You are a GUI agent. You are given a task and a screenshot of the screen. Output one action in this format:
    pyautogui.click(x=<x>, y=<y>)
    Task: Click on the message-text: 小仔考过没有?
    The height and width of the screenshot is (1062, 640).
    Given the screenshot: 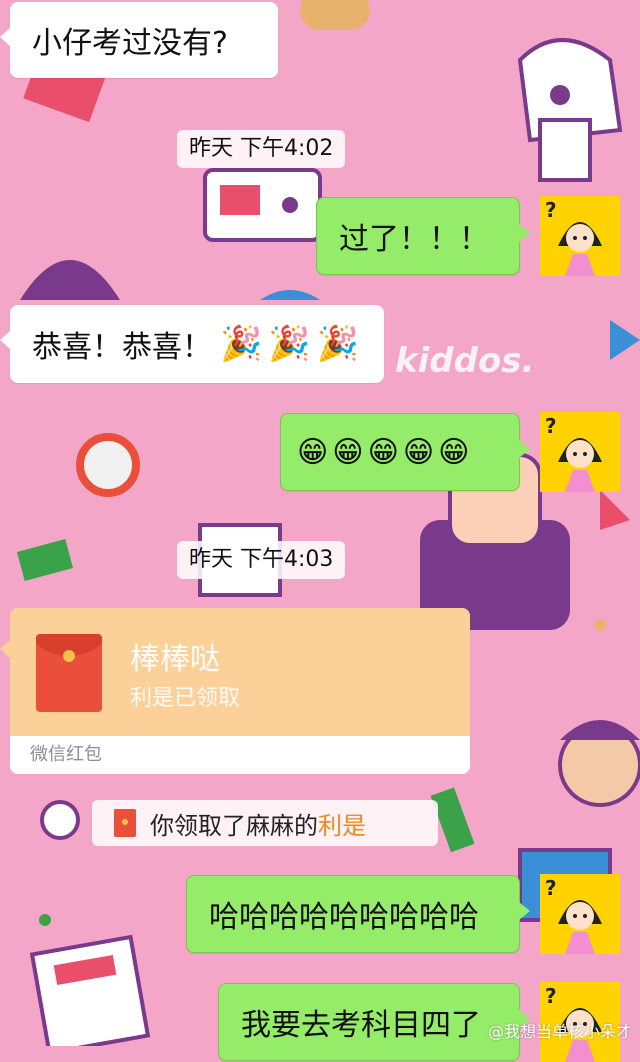 What is the action you would take?
    pyautogui.click(x=130, y=43)
    